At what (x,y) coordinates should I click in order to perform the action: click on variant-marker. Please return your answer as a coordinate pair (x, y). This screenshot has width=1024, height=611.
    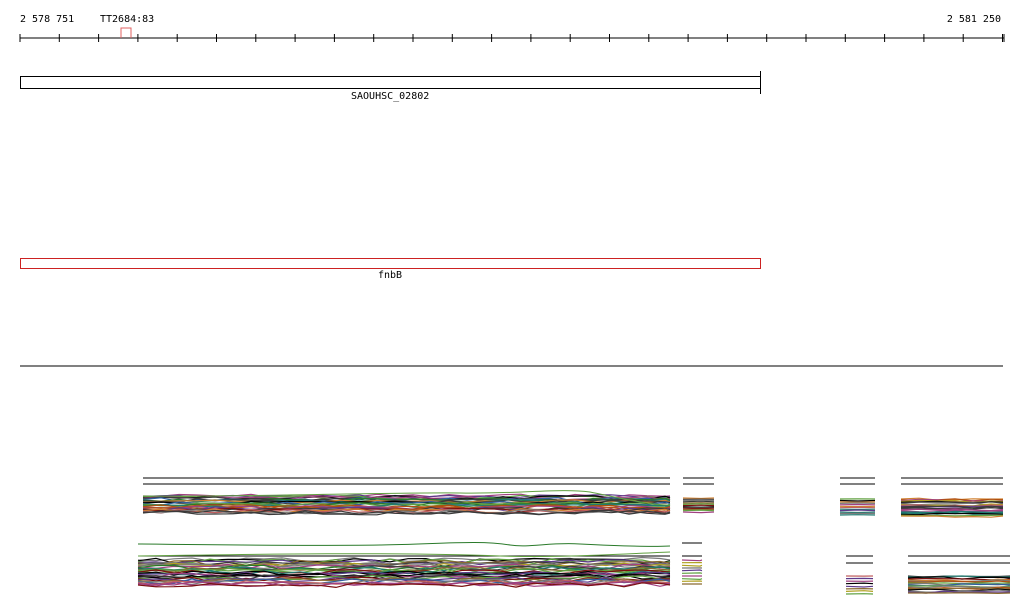
    Looking at the image, I should click on (126, 32).